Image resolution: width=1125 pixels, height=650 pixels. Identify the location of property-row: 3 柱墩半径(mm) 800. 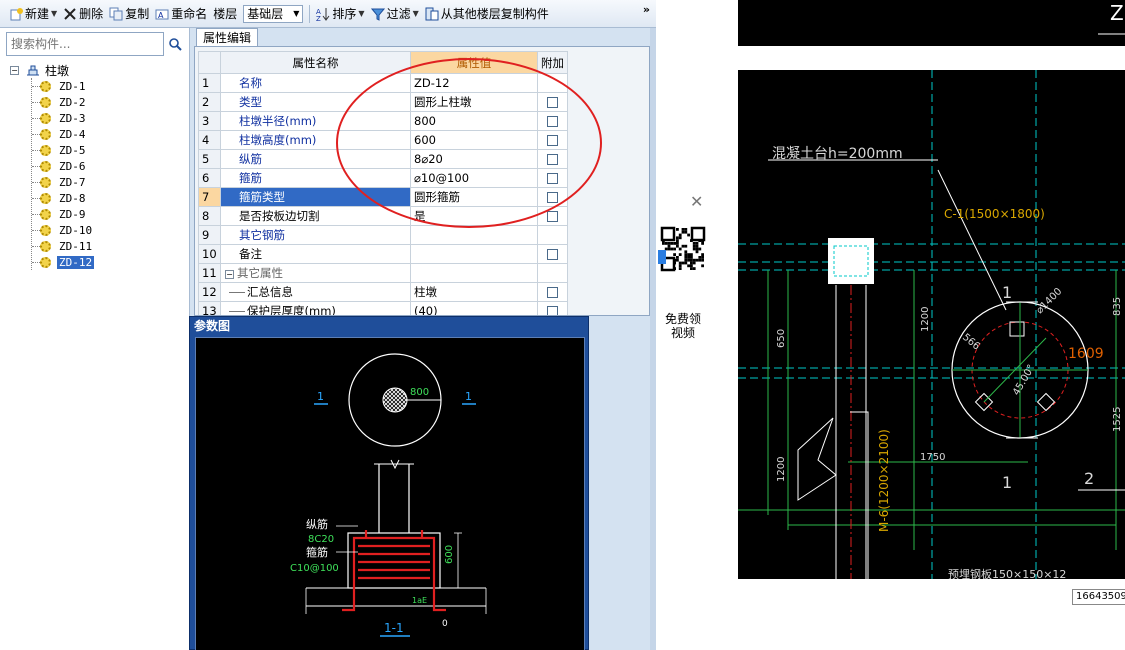
(383, 121).